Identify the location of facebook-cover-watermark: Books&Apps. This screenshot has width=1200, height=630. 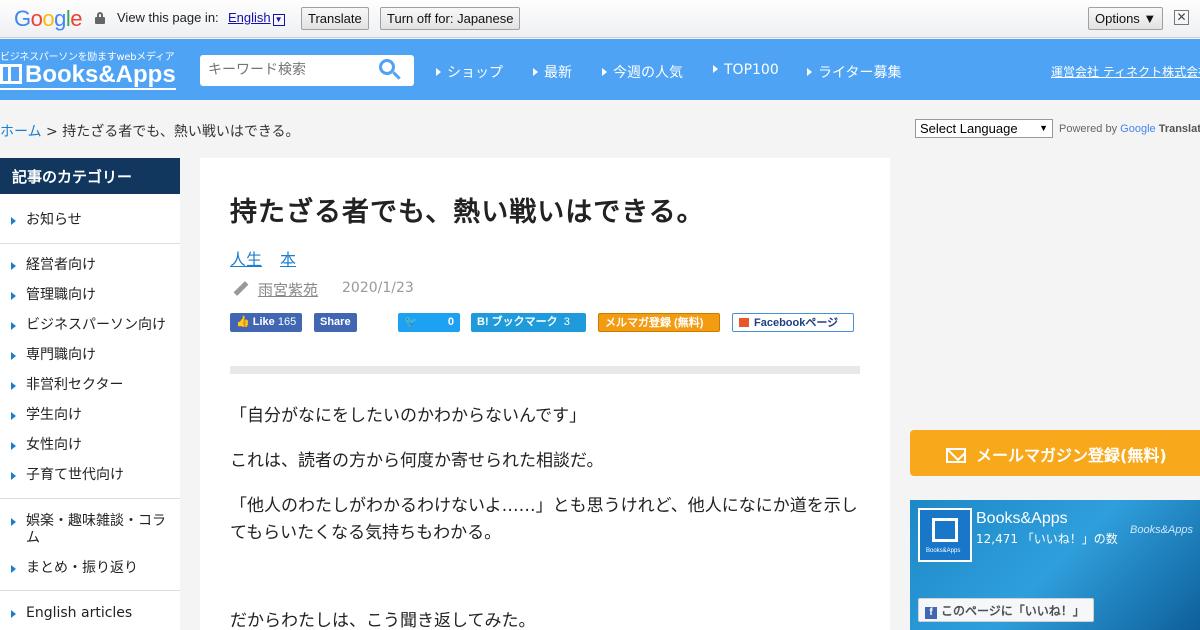
(1161, 530).